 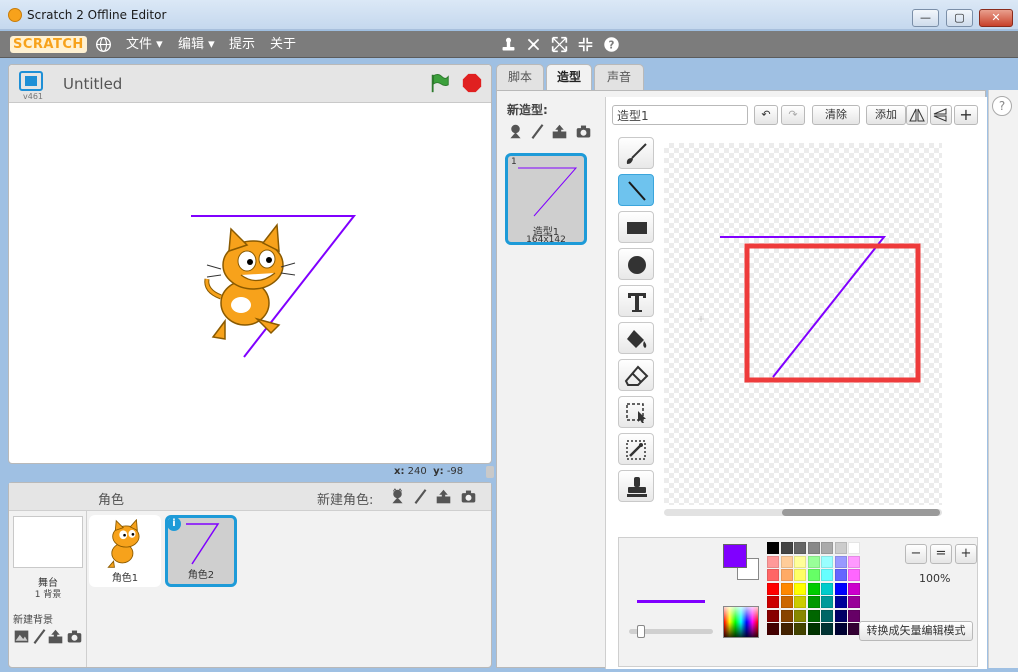 What do you see at coordinates (201, 551) in the screenshot?
I see `sprite-tile-2: i 角色2` at bounding box center [201, 551].